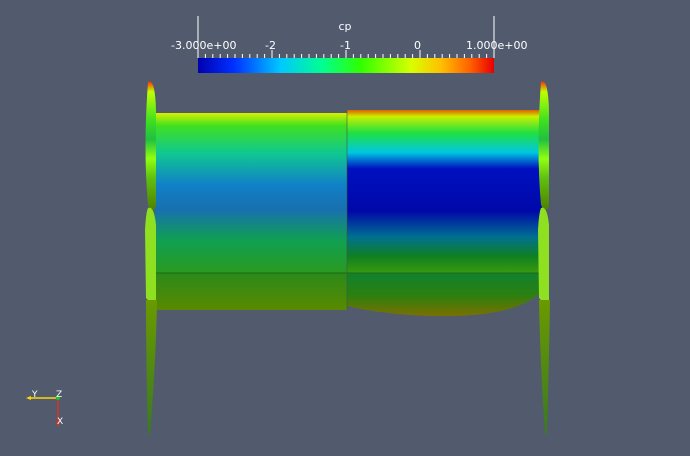  Describe the element at coordinates (251, 291) in the screenshot. I see `lower-hull-left` at that location.